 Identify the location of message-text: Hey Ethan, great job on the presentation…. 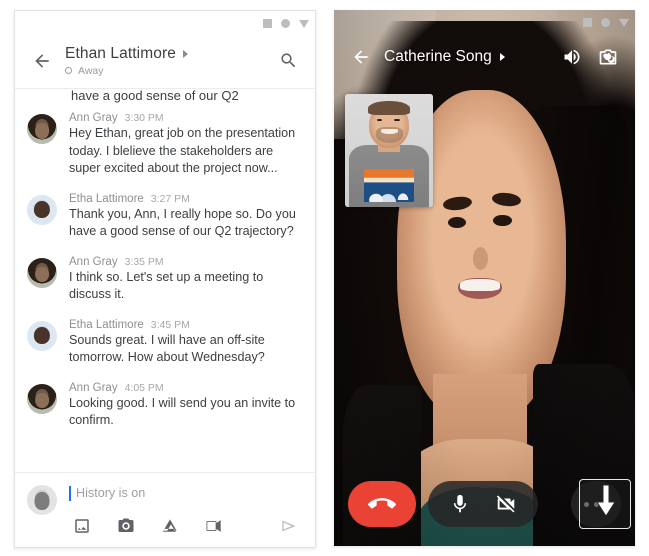
(182, 150).